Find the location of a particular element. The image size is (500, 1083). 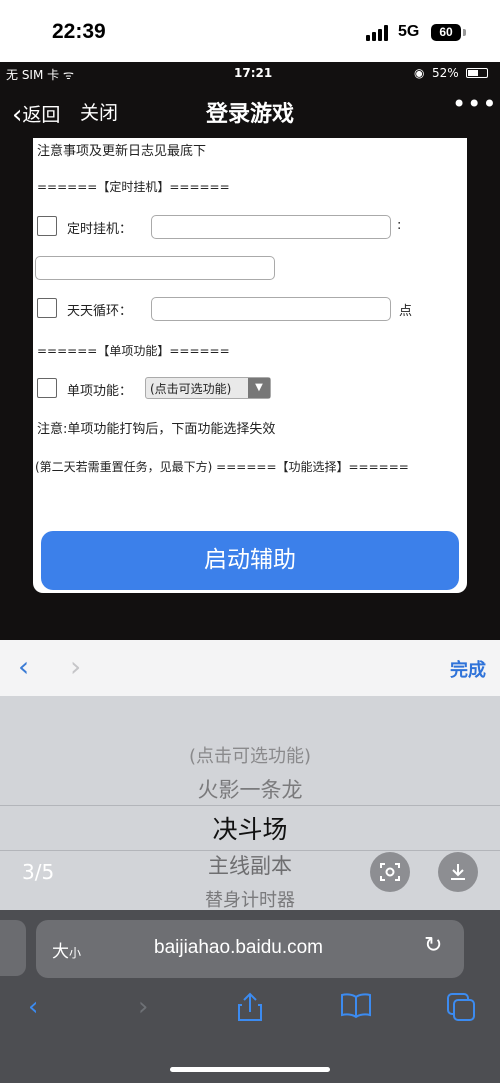

back-icon: ‹ is located at coordinates (33, 1007).